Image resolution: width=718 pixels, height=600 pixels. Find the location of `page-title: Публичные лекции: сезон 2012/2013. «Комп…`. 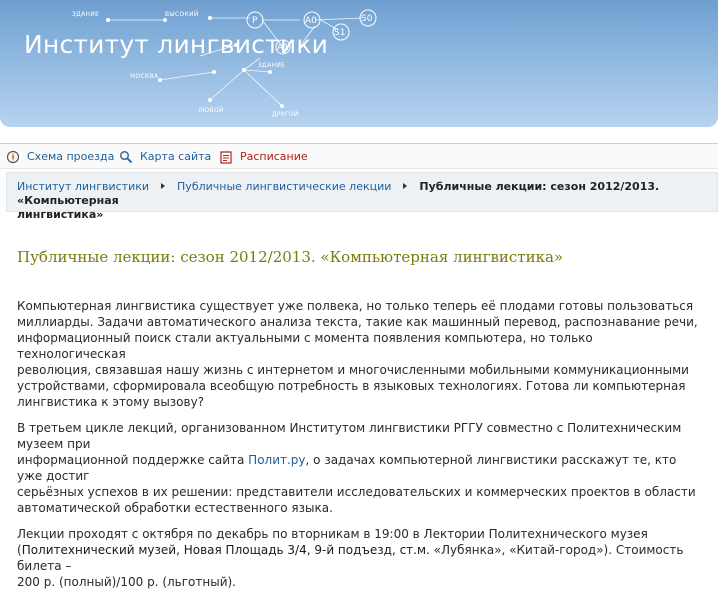

page-title: Публичные лекции: сезон 2012/2013. «Комп… is located at coordinates (290, 257).